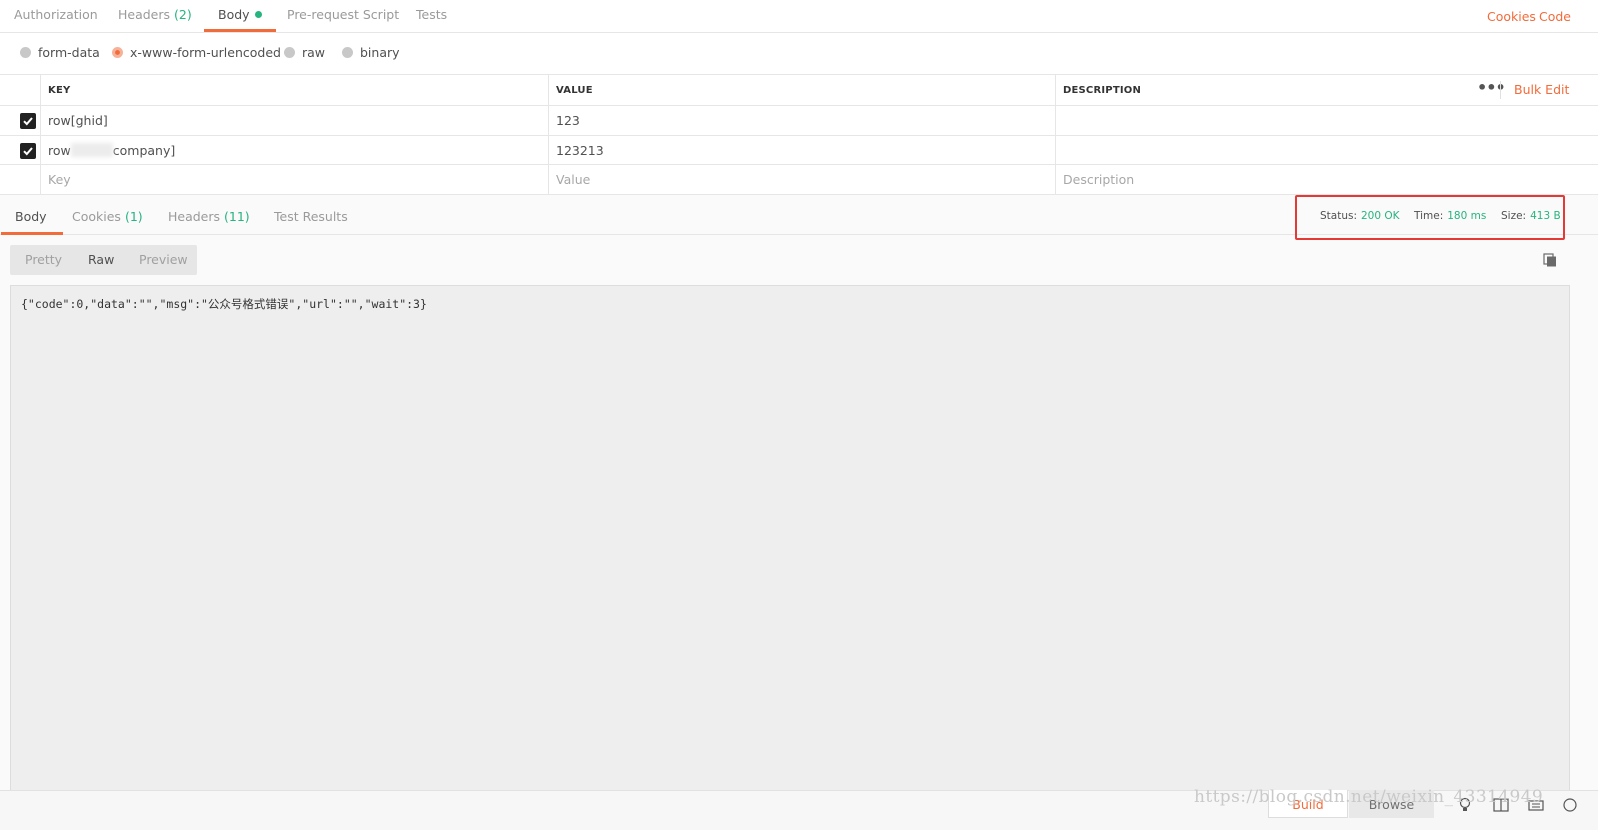 The width and height of the screenshot is (1598, 830). Describe the element at coordinates (801, 120) in the screenshot. I see `value-cell: 123` at that location.